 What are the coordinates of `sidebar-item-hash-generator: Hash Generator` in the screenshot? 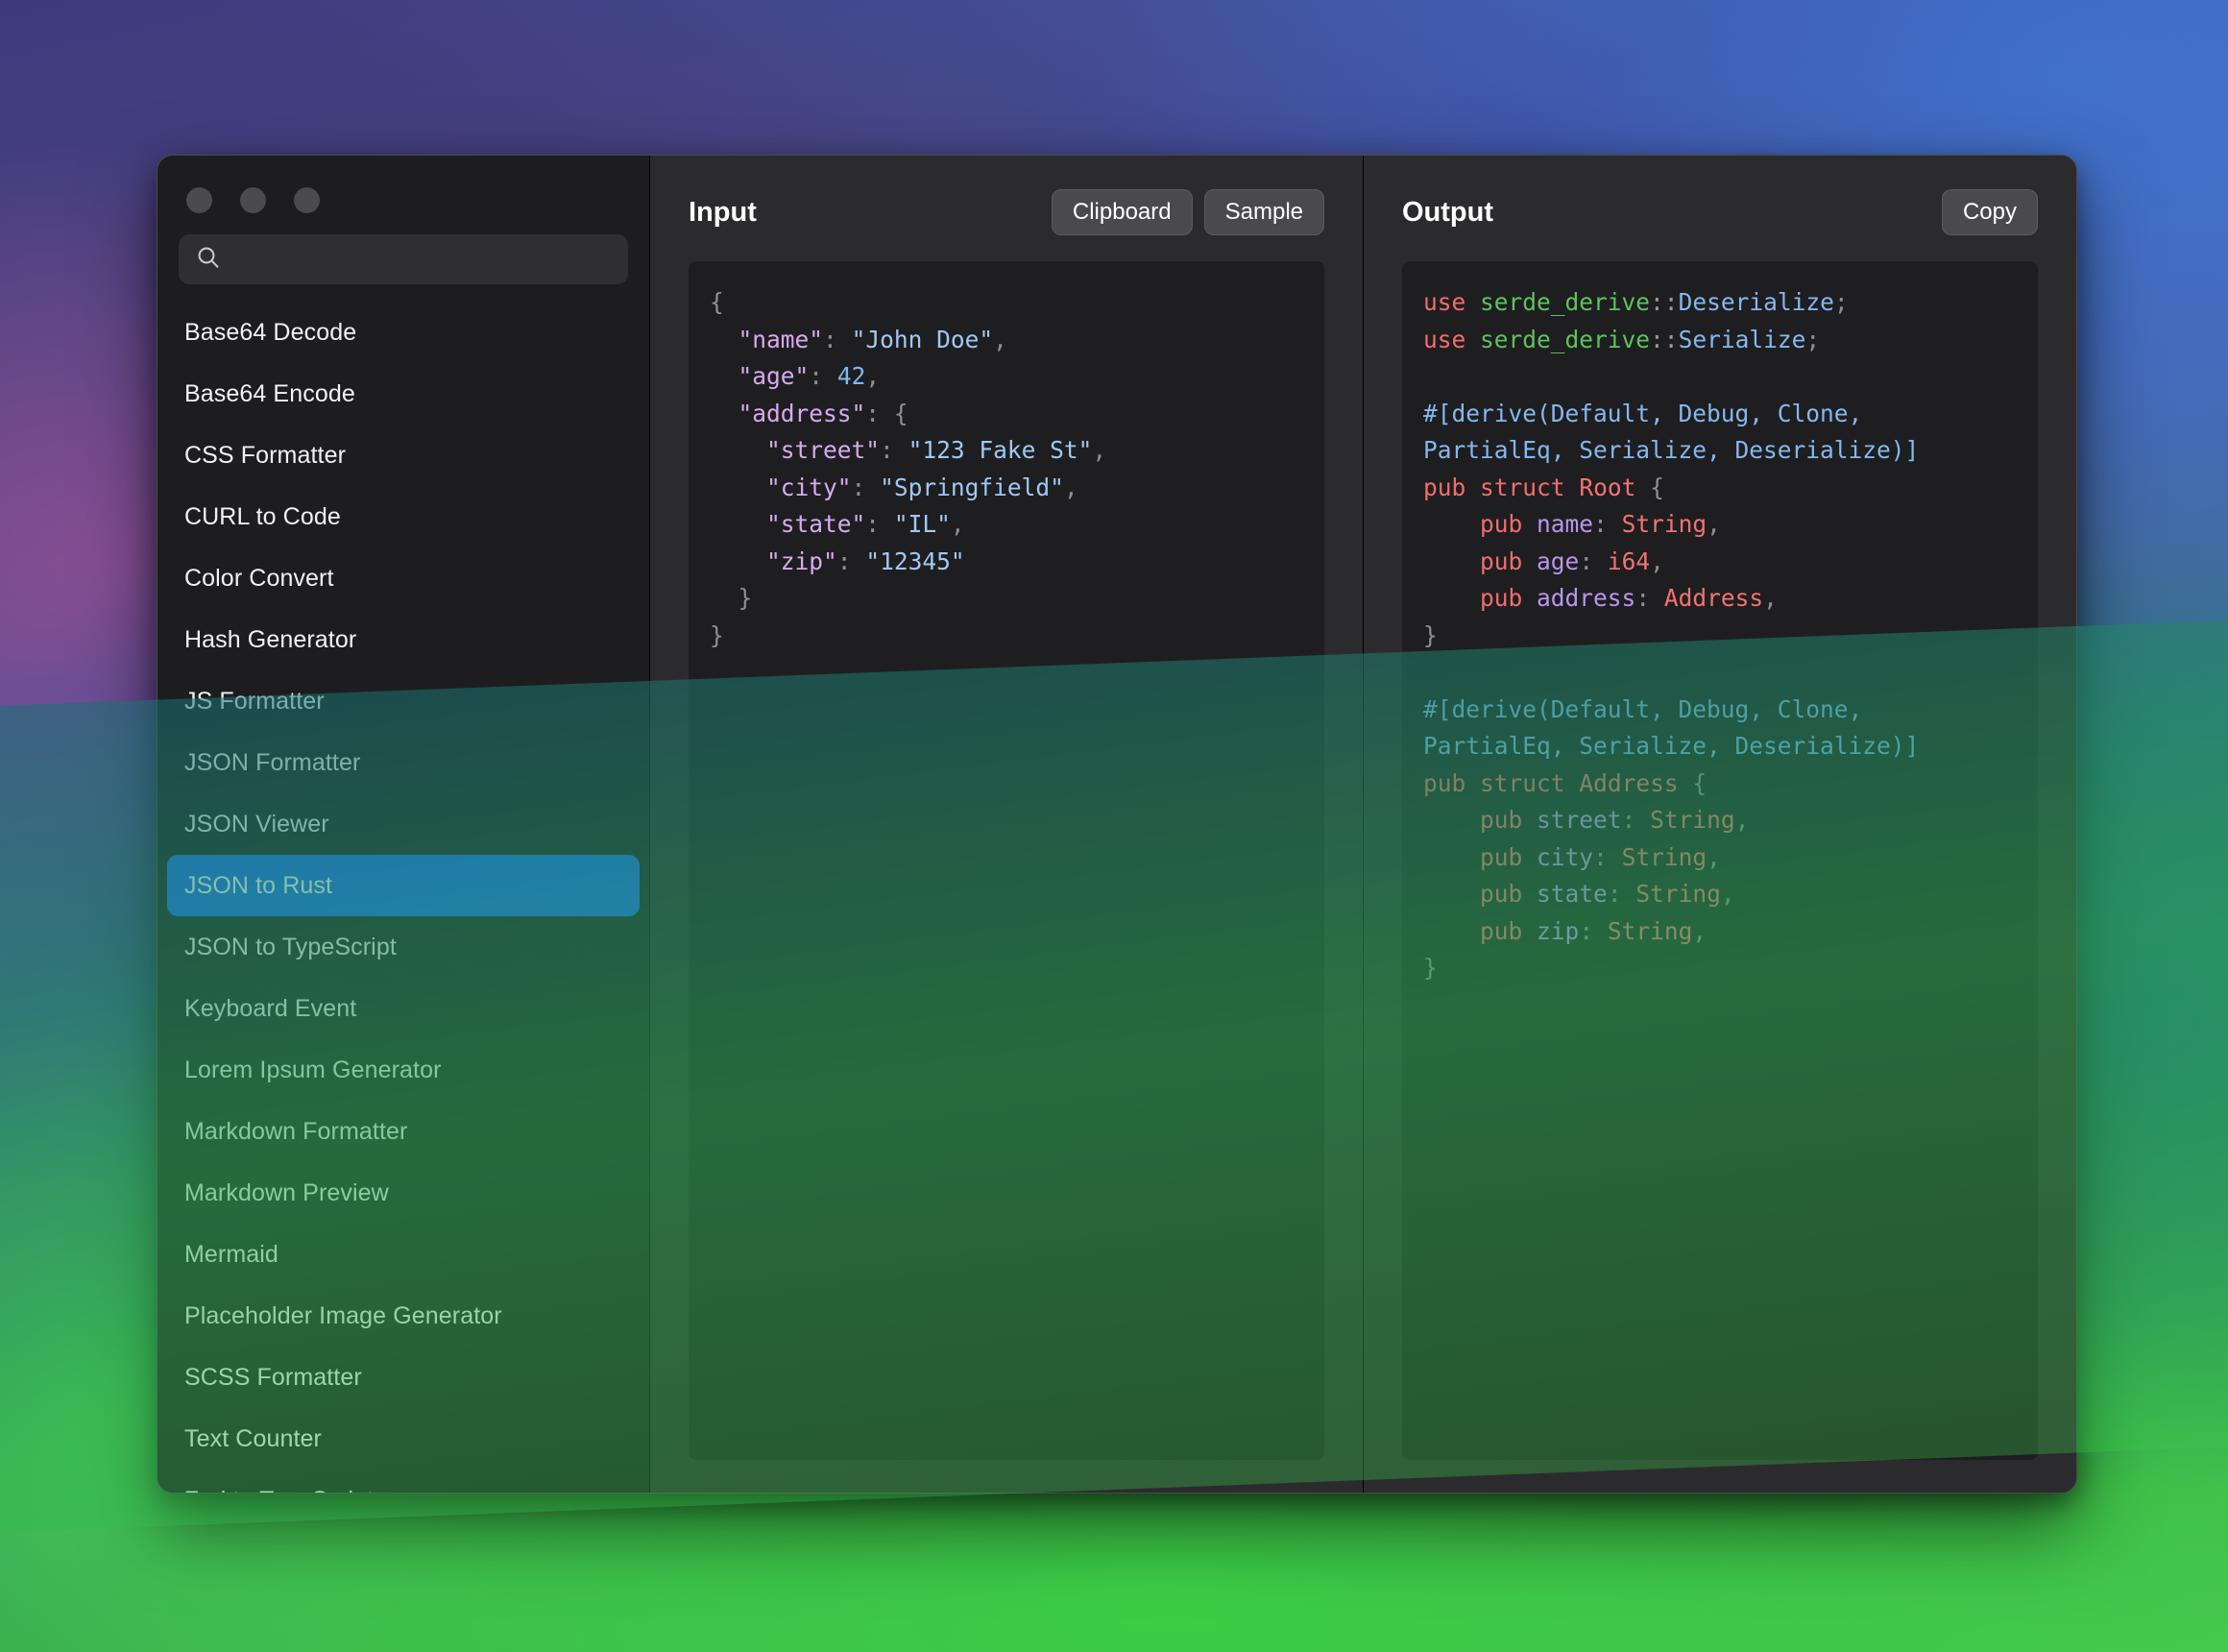 It's located at (403, 639).